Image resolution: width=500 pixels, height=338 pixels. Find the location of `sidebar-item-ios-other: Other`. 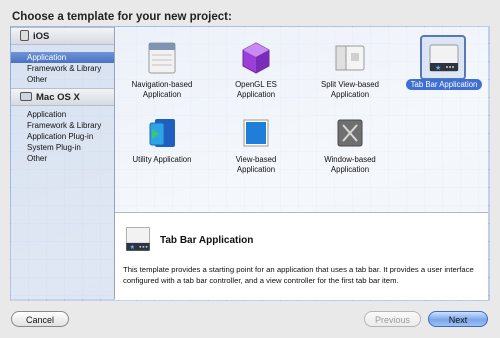

sidebar-item-ios-other: Other is located at coordinates (62, 79).